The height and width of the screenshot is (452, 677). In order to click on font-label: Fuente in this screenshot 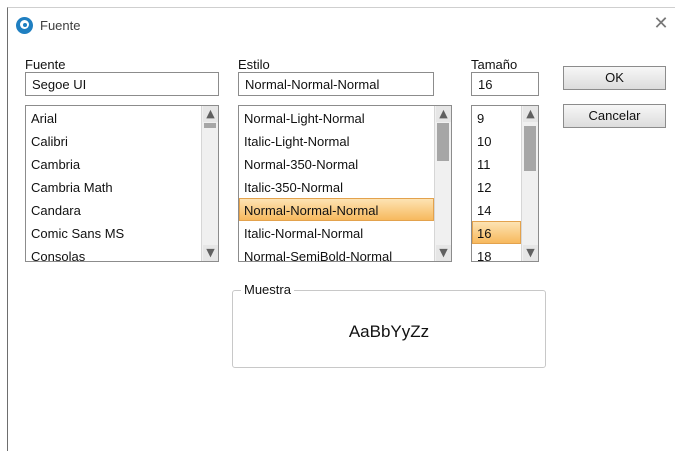, I will do `click(45, 64)`.